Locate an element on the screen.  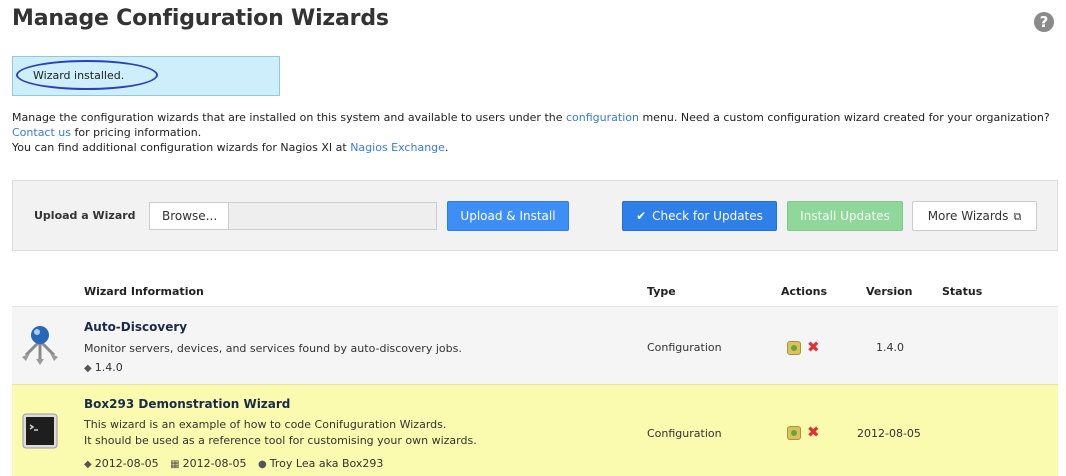
wizard-date: 2012-08-05 is located at coordinates (214, 463).